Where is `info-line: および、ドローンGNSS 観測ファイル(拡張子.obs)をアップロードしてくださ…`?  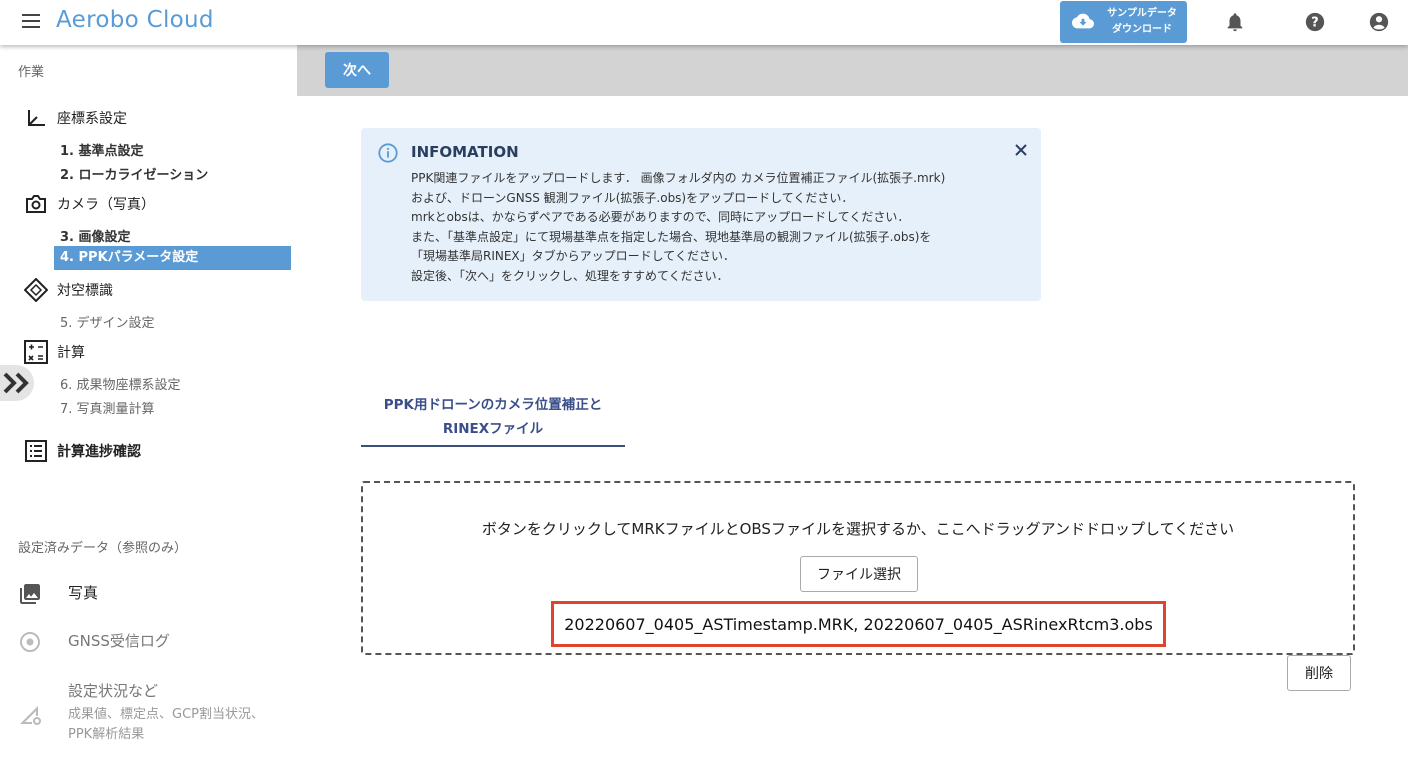
info-line: および、ドローンGNSS 観測ファイル(拡張子.obs)をアップロードしてくださ… is located at coordinates (632, 197).